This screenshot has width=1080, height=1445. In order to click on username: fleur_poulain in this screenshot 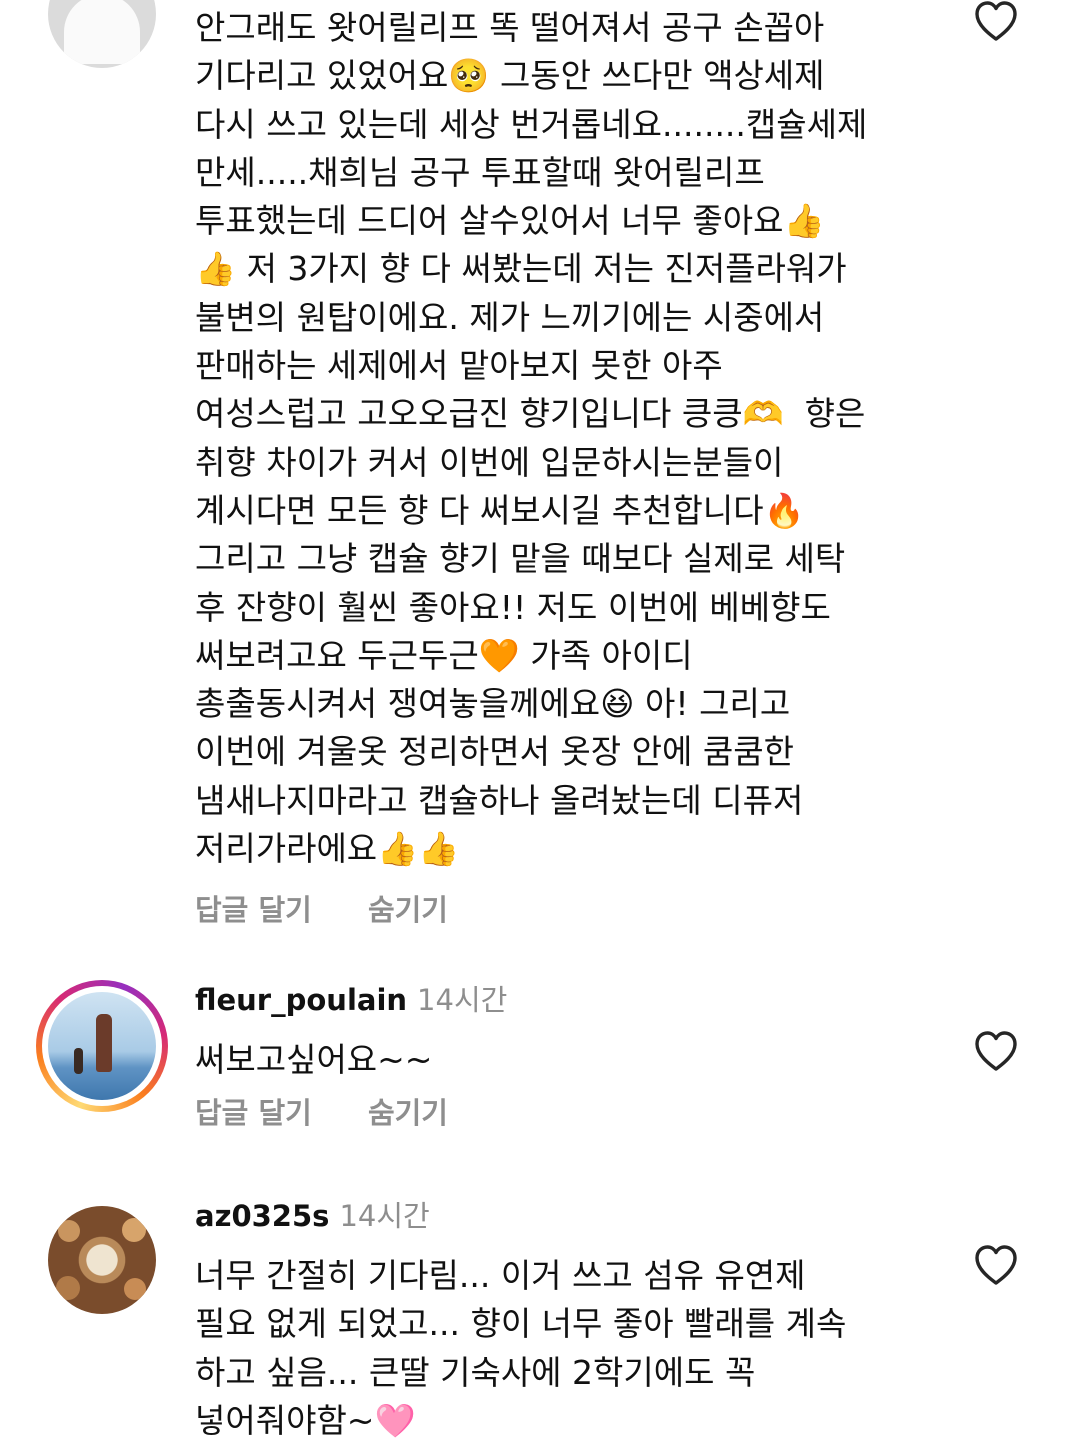, I will do `click(301, 1000)`.